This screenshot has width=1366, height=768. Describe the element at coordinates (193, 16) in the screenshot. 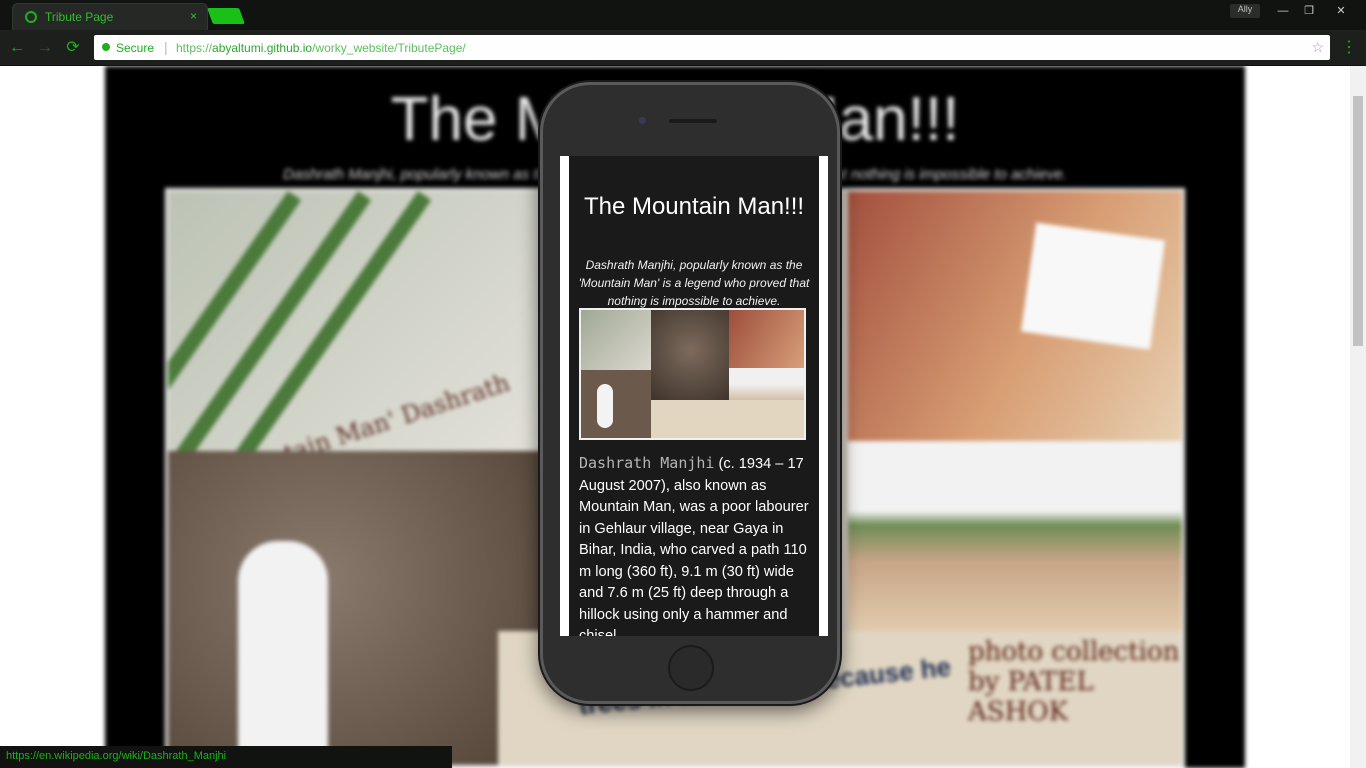

I see `tab-close-button: ×` at that location.